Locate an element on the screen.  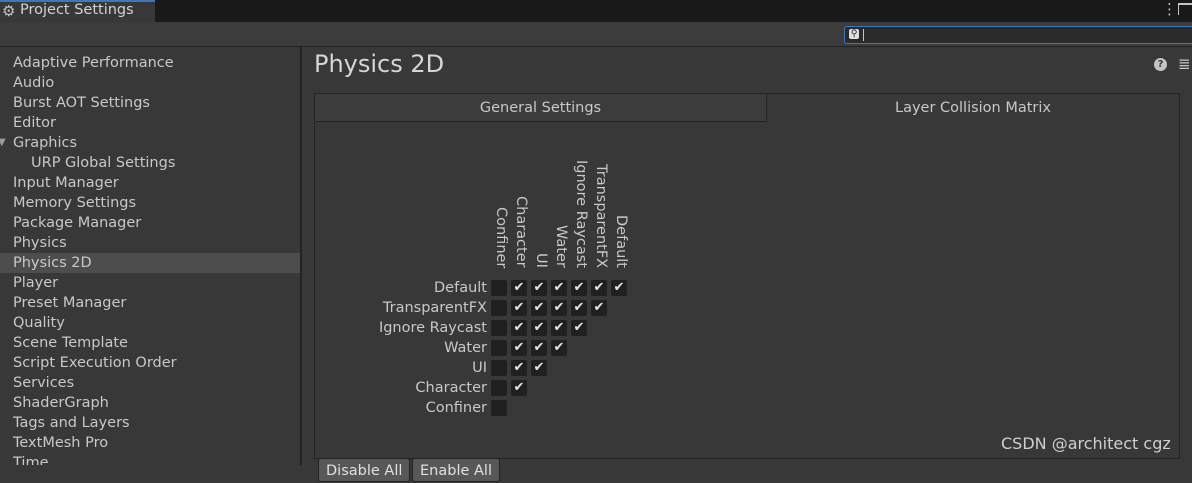
window-title: Project Settings is located at coordinates (77, 10).